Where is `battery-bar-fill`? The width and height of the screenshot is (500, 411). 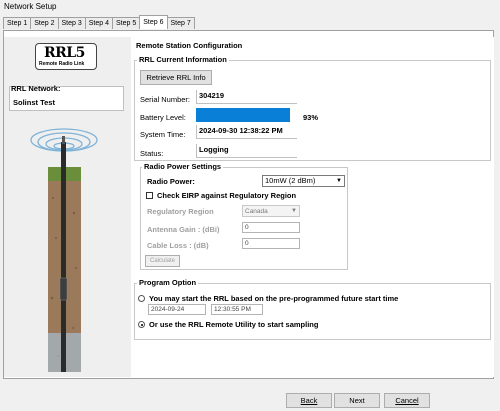
battery-bar-fill is located at coordinates (243, 115).